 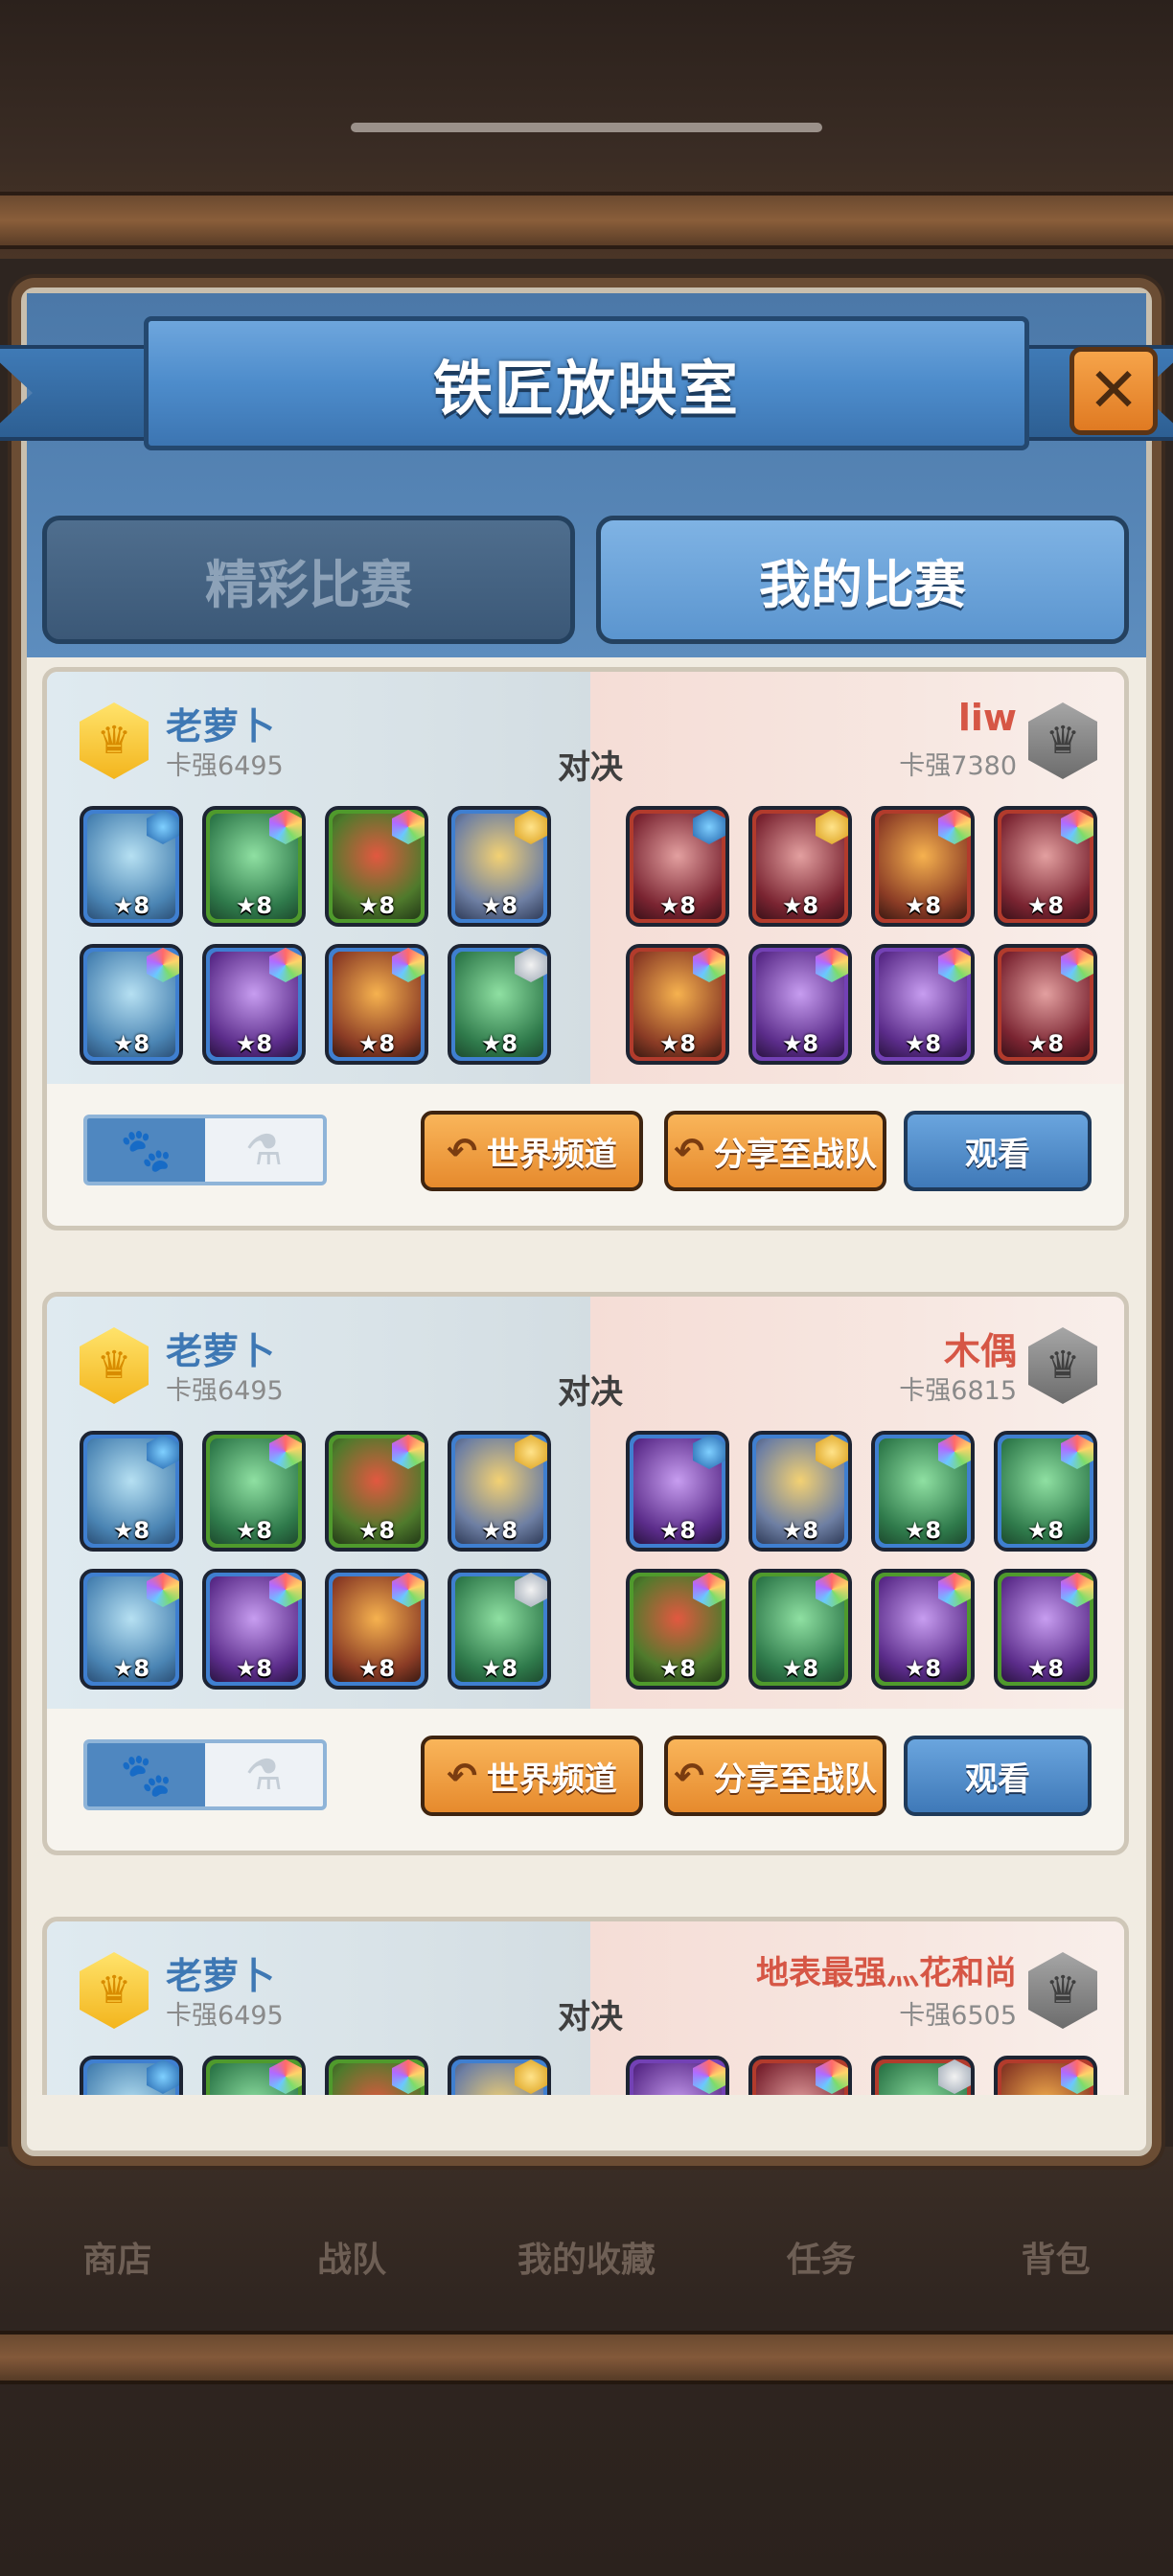 What do you see at coordinates (987, 718) in the screenshot?
I see `right-player-name: liw` at bounding box center [987, 718].